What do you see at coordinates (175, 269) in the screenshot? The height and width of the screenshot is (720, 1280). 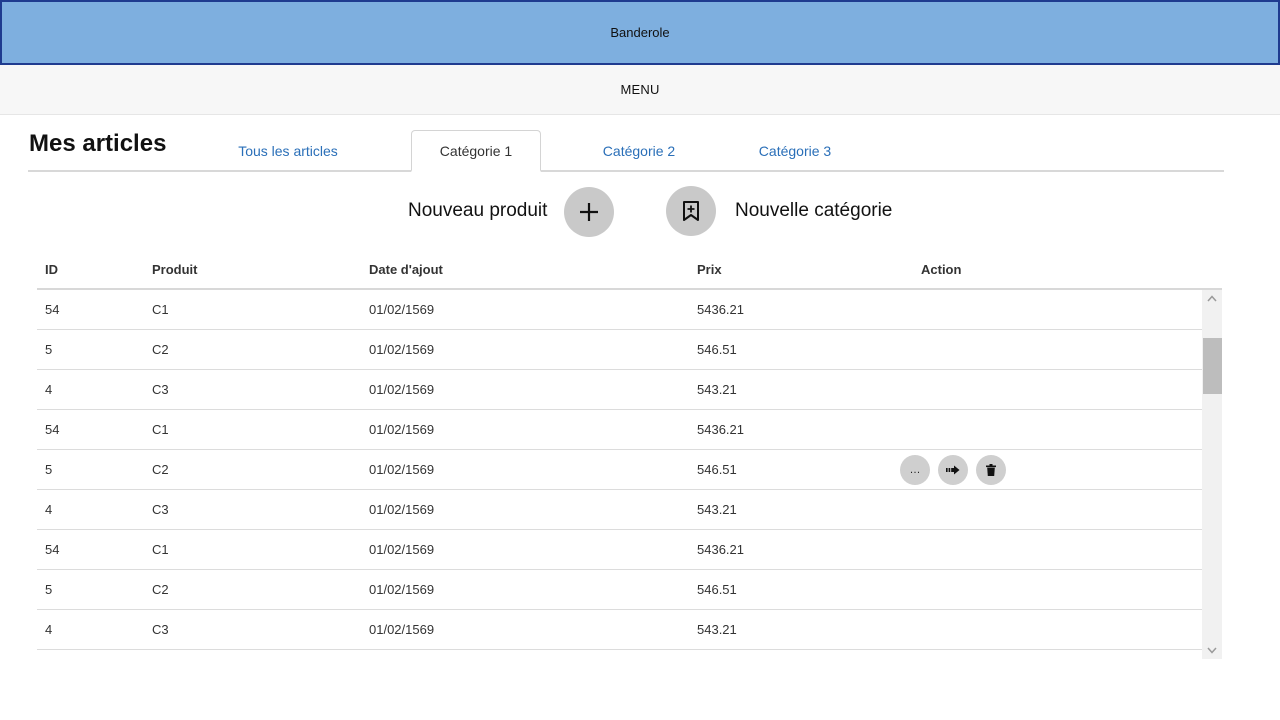 I see `column-header-product: Produit` at bounding box center [175, 269].